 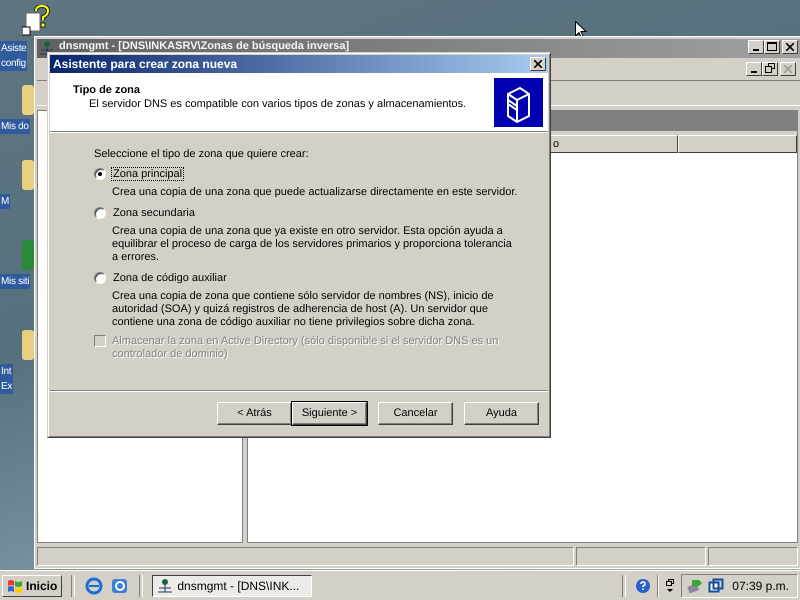 What do you see at coordinates (14, 56) in the screenshot?
I see `desktop-icon-label: Asiste config` at bounding box center [14, 56].